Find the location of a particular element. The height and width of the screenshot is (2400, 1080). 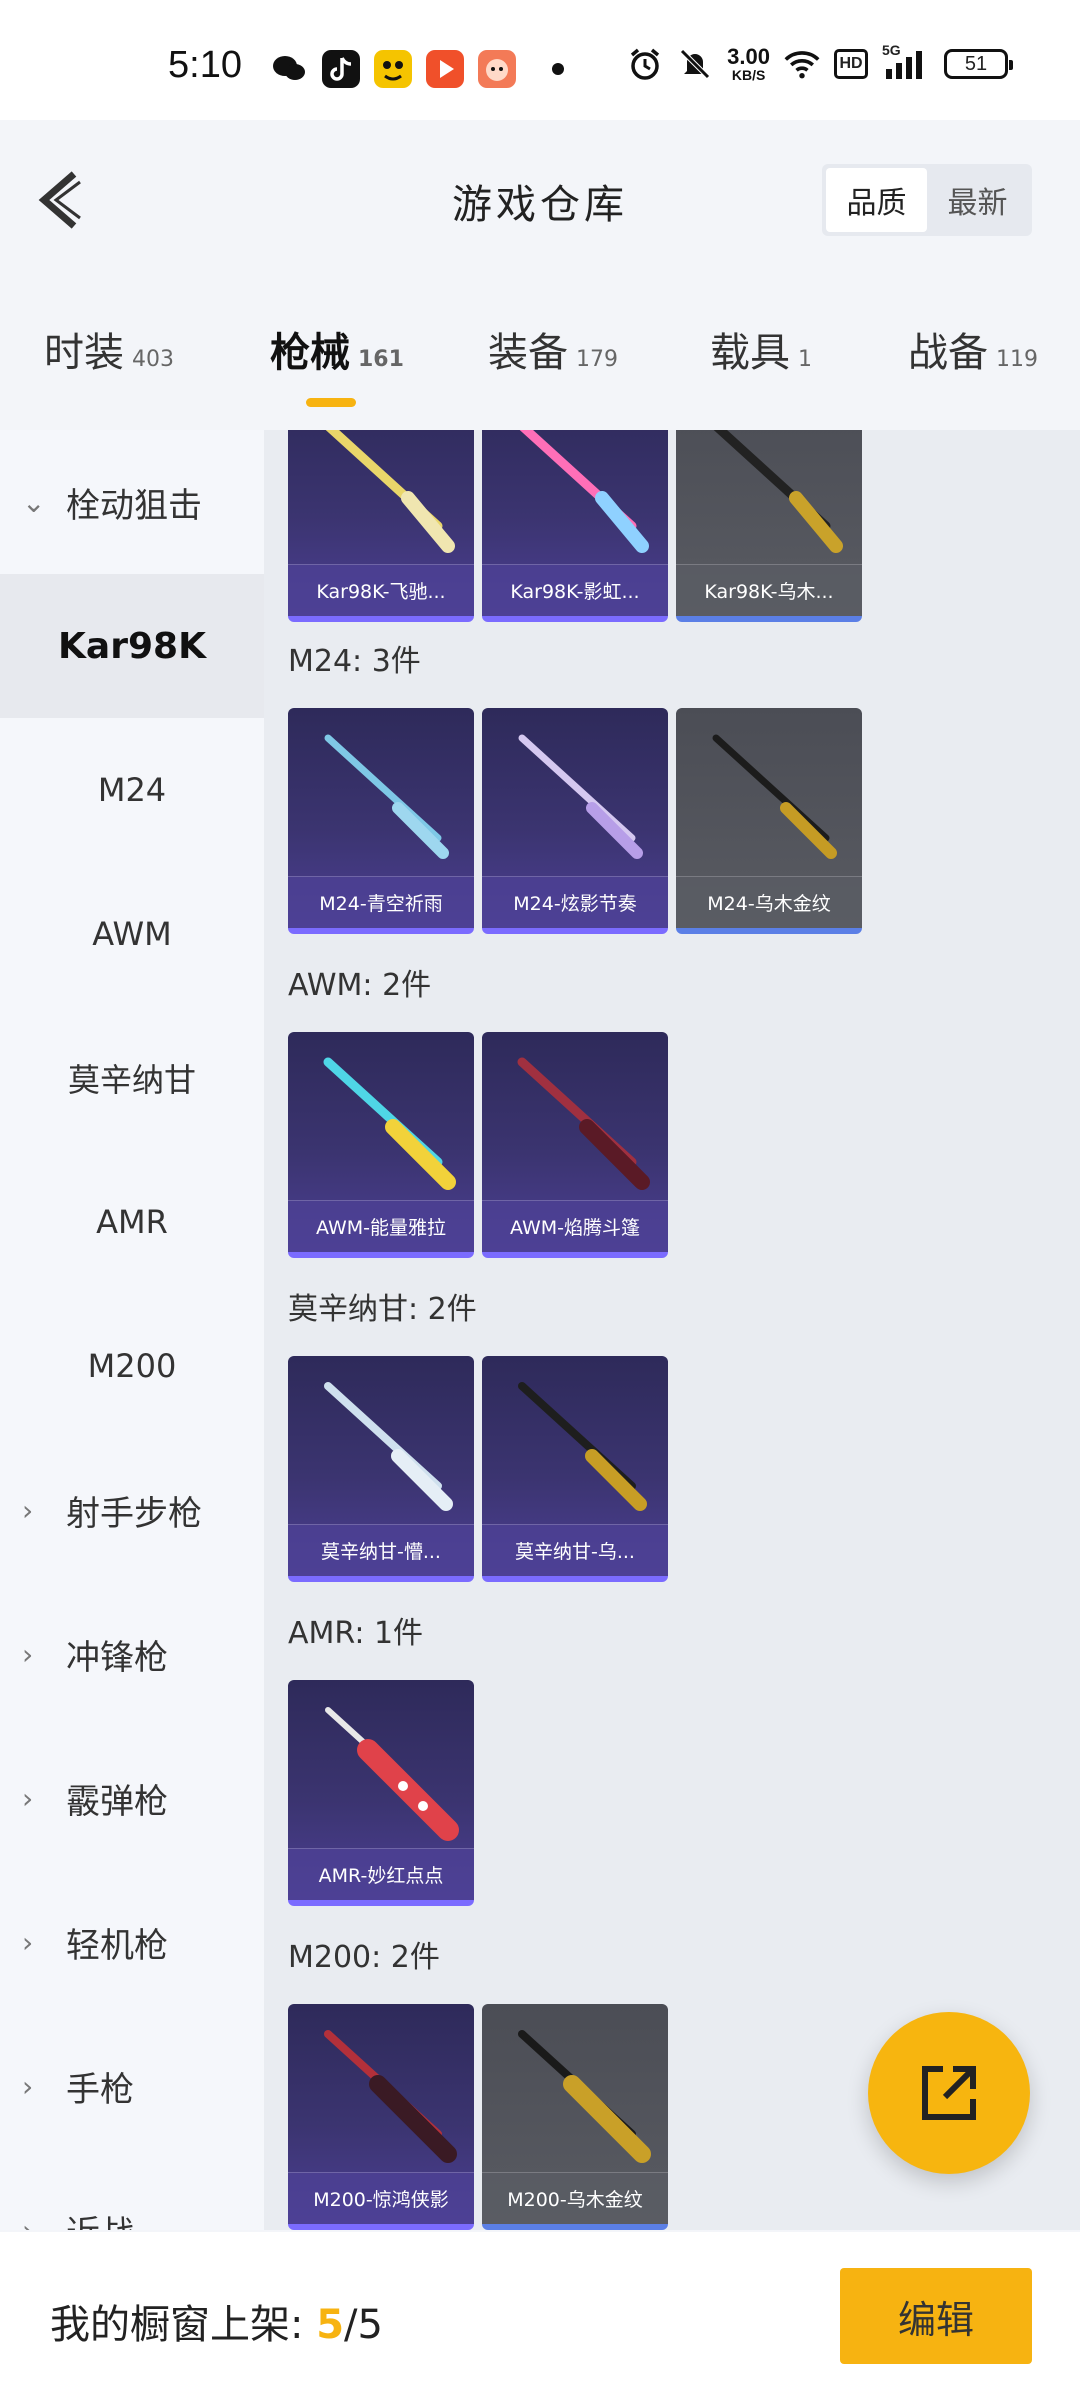

tab-fashion: 时装 403 is located at coordinates (109, 349).